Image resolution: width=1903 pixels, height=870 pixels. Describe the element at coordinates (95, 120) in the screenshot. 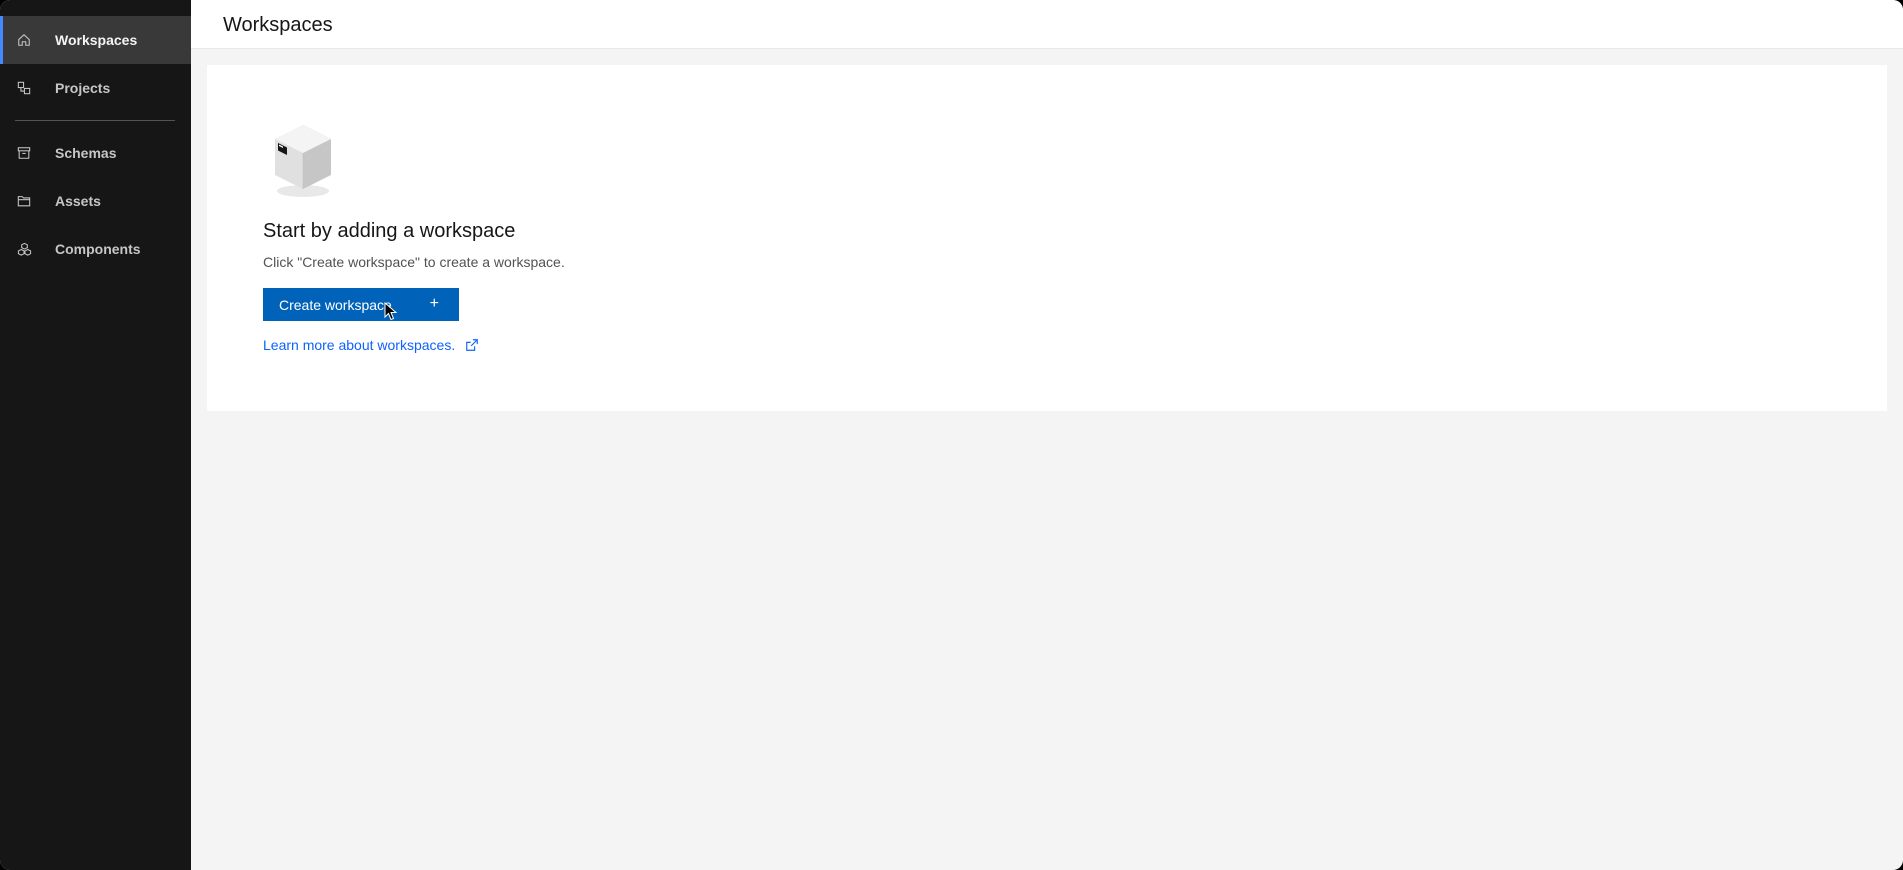

I see `nav-divider` at that location.